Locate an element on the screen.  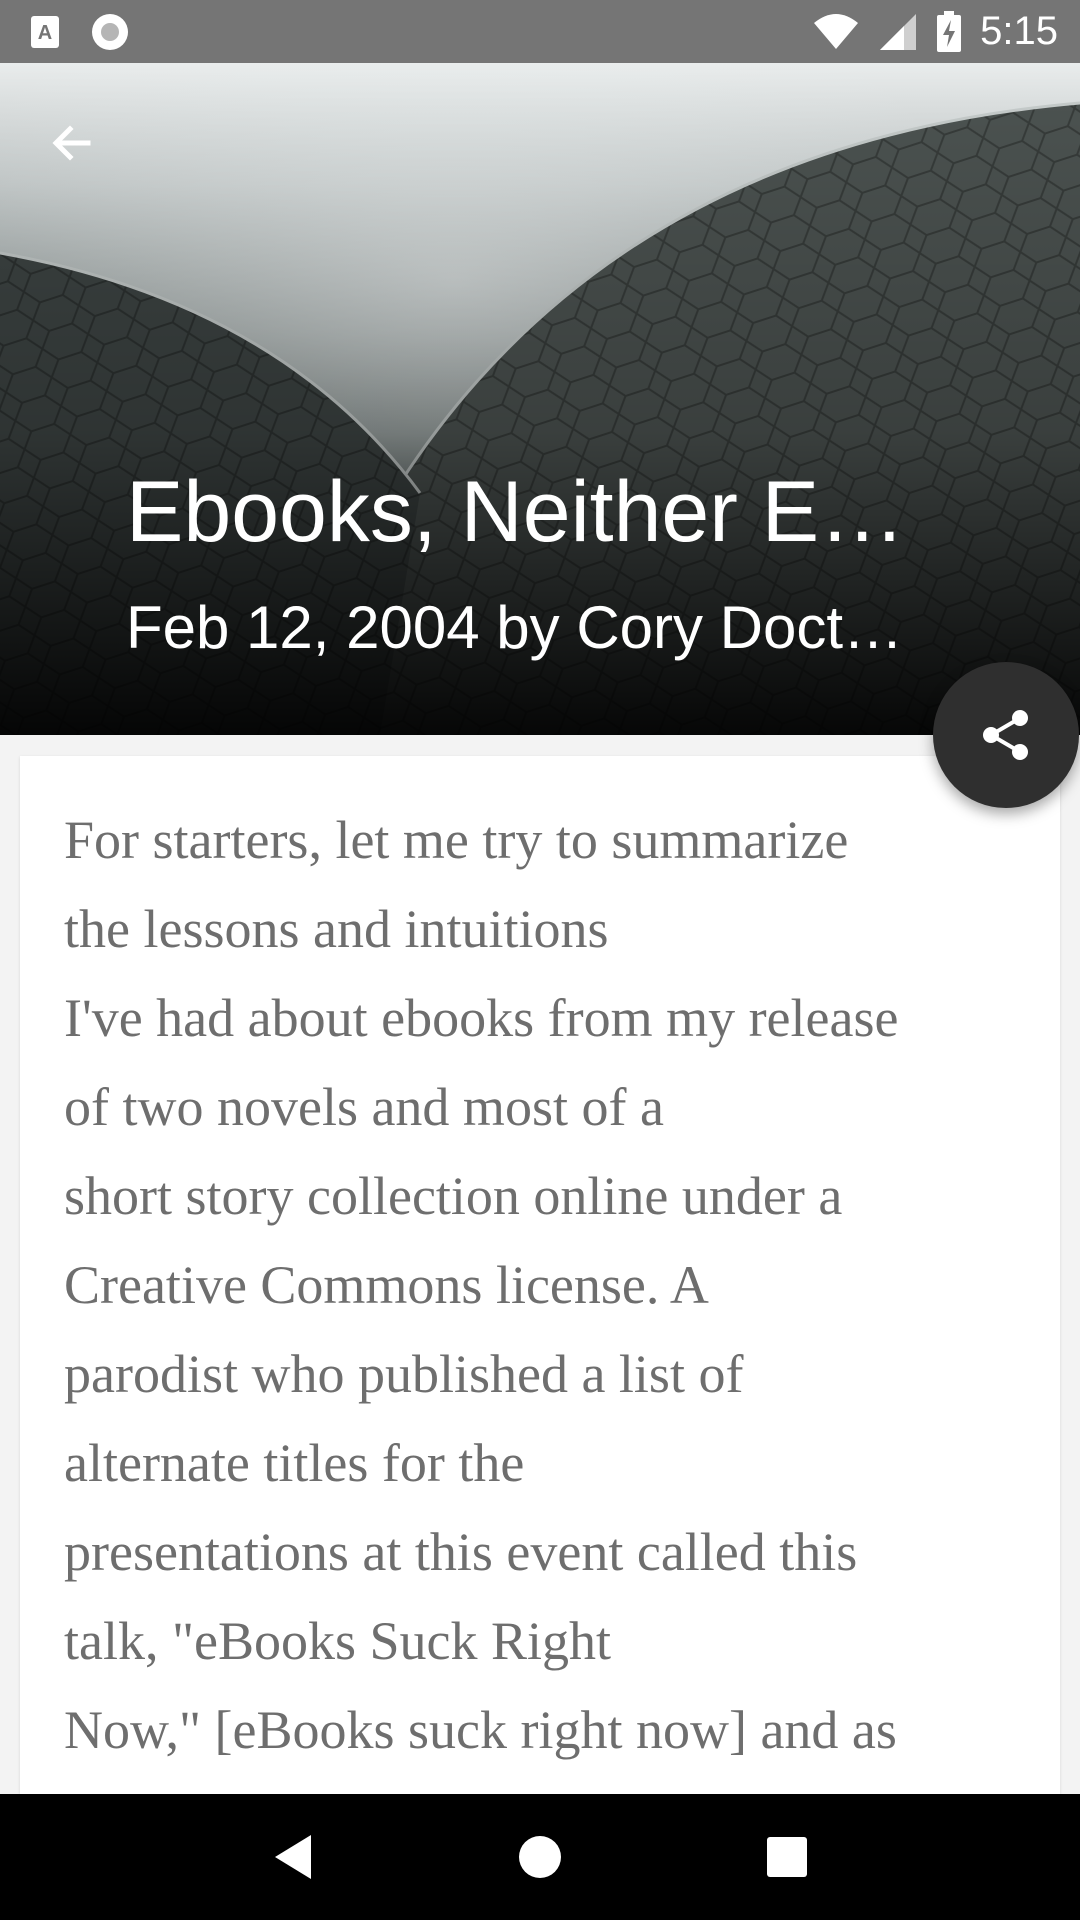
svg-text: A is located at coordinates (45, 33).